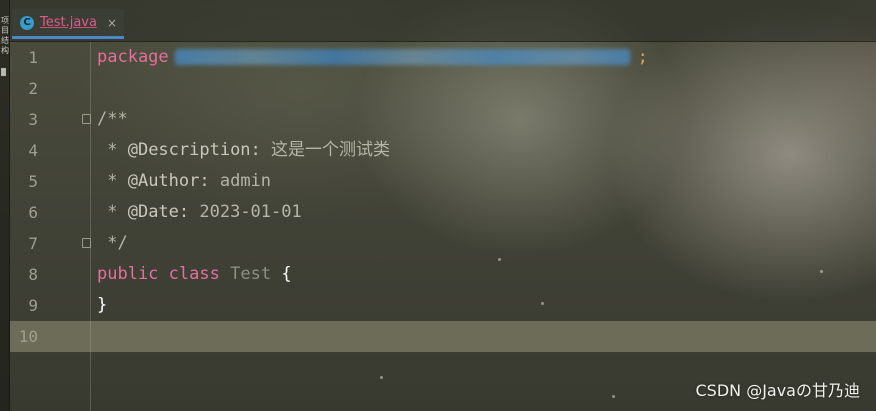 The height and width of the screenshot is (411, 876). I want to click on line-number: 8, so click(33, 274).